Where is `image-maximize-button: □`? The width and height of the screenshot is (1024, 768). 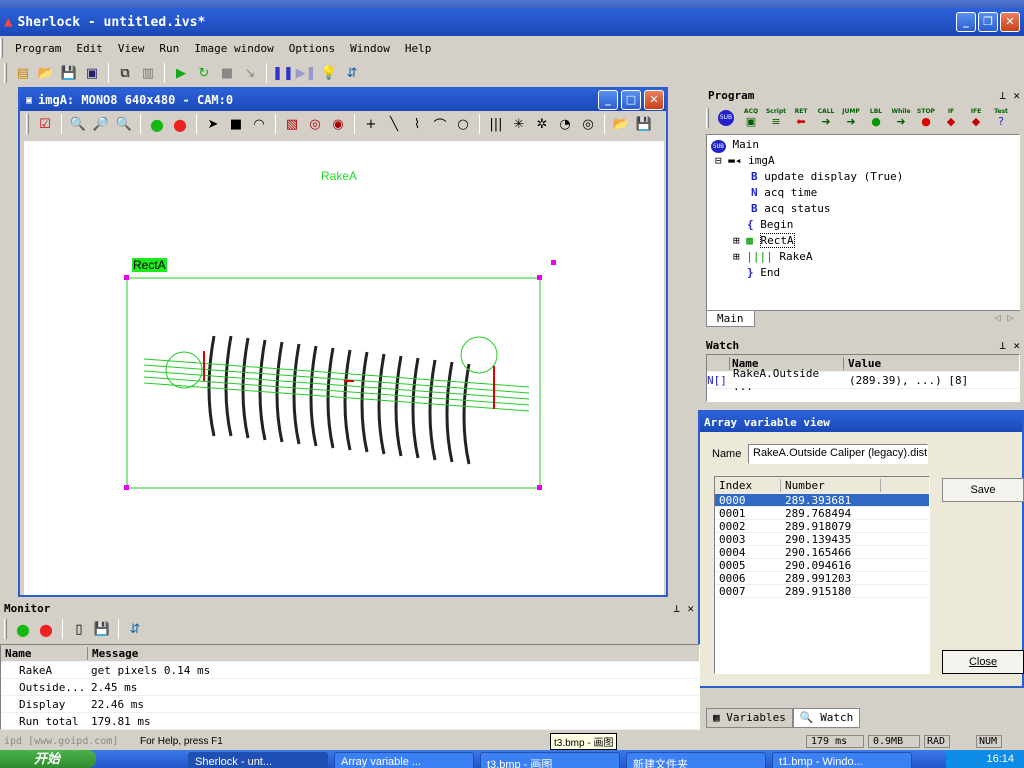 image-maximize-button: □ is located at coordinates (631, 100).